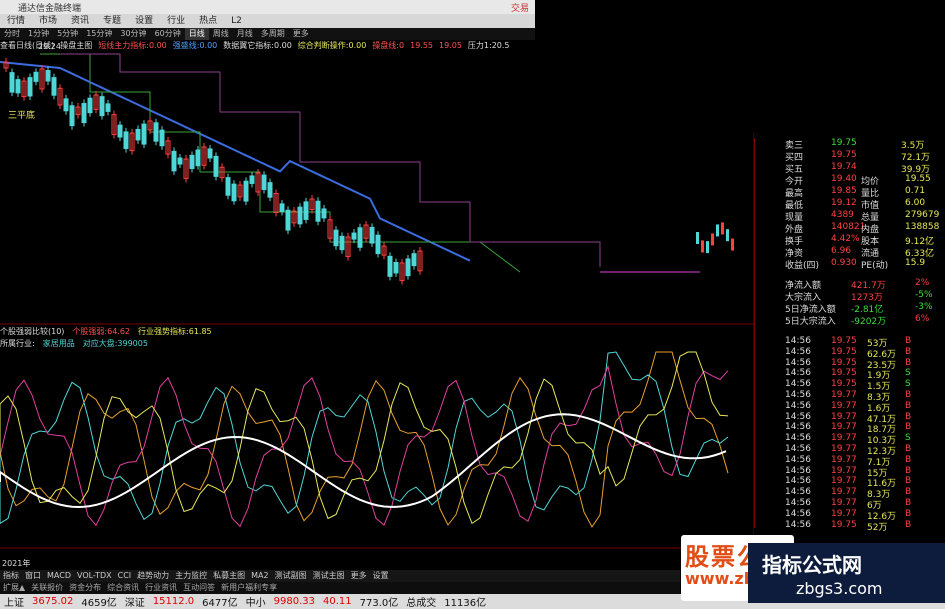  Describe the element at coordinates (908, 384) in the screenshot. I see `tick-side: S` at that location.